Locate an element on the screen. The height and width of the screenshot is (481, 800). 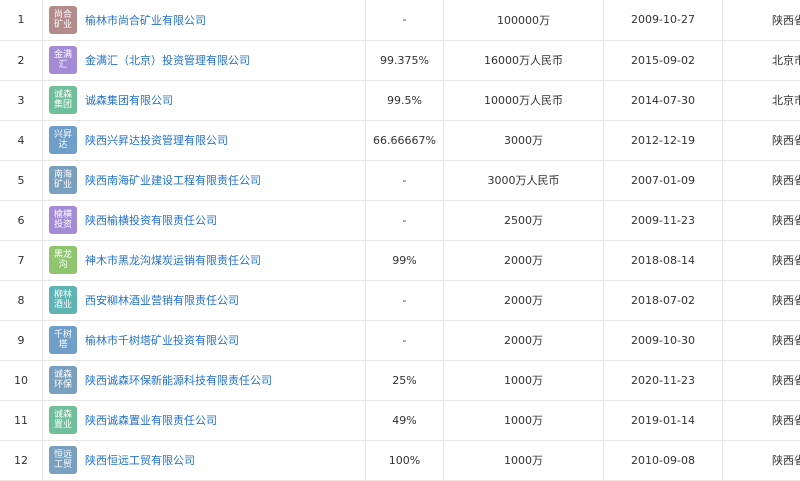
company-cell: 榆横投资 陕西榆横投资有限责任公司 is located at coordinates (204, 220).